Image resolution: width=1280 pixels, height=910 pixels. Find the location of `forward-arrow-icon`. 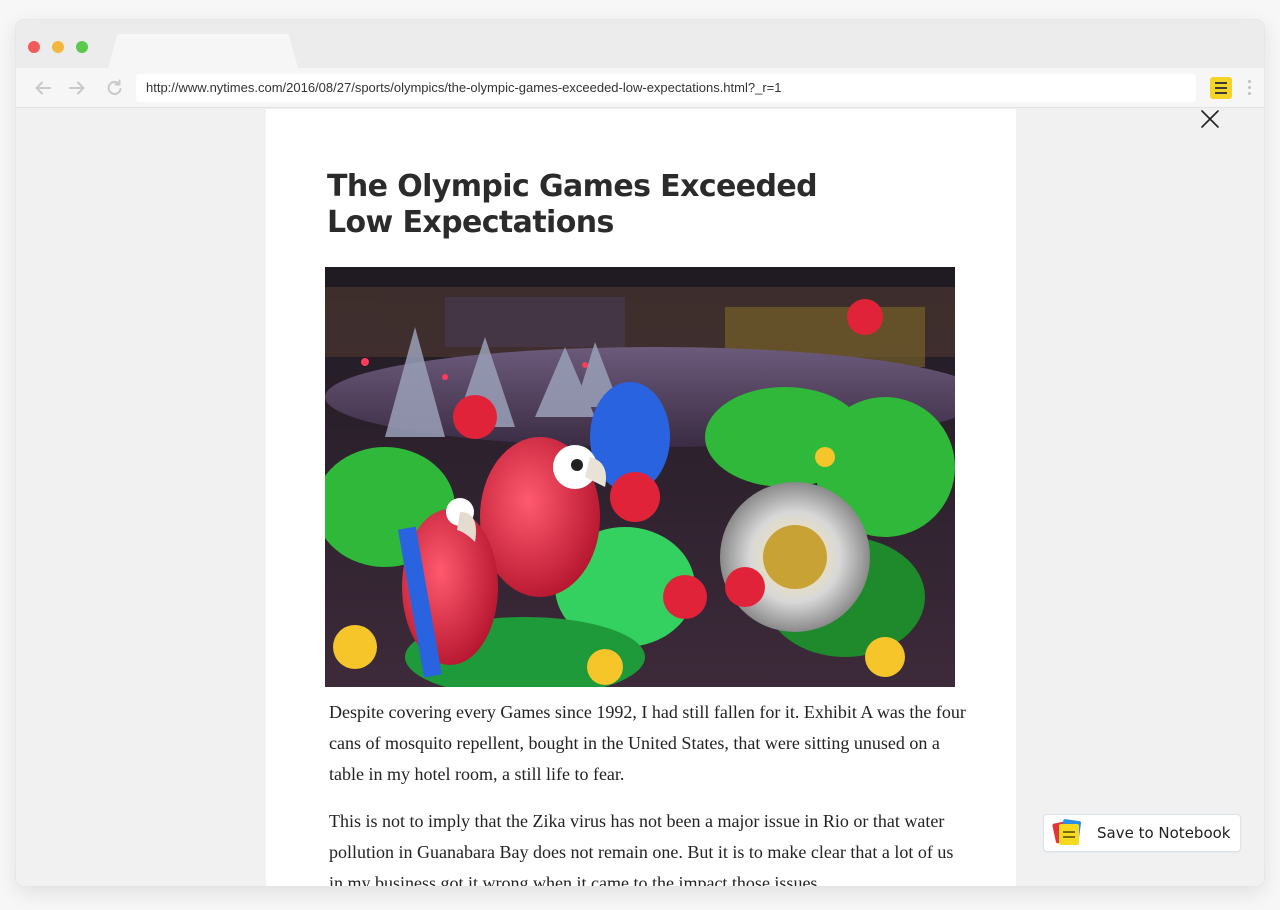

forward-arrow-icon is located at coordinates (77, 88).